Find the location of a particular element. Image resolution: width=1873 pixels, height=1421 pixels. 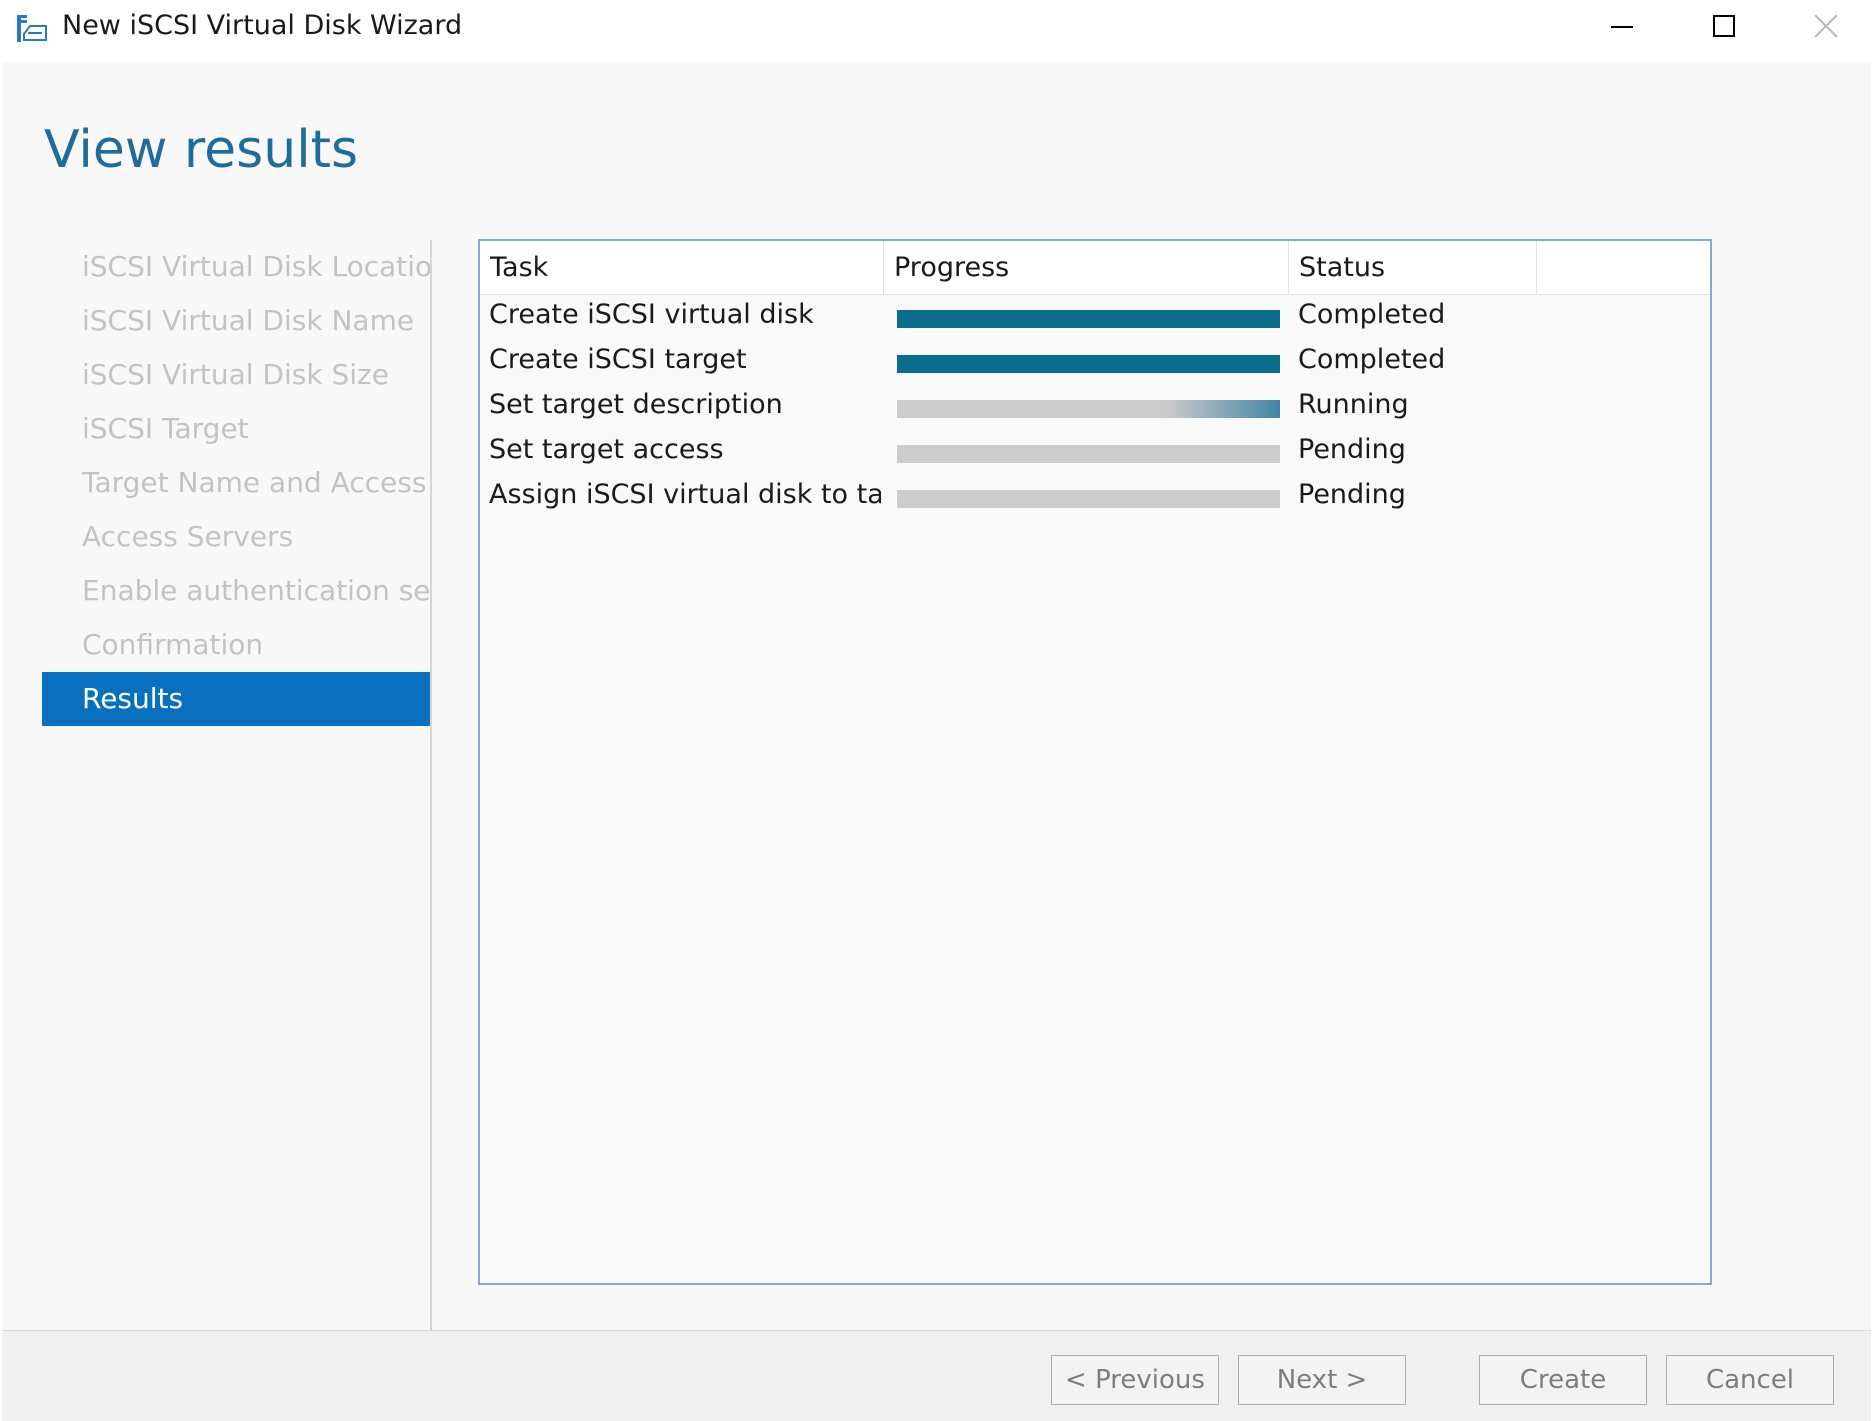

progress-marquee is located at coordinates (1088, 409).